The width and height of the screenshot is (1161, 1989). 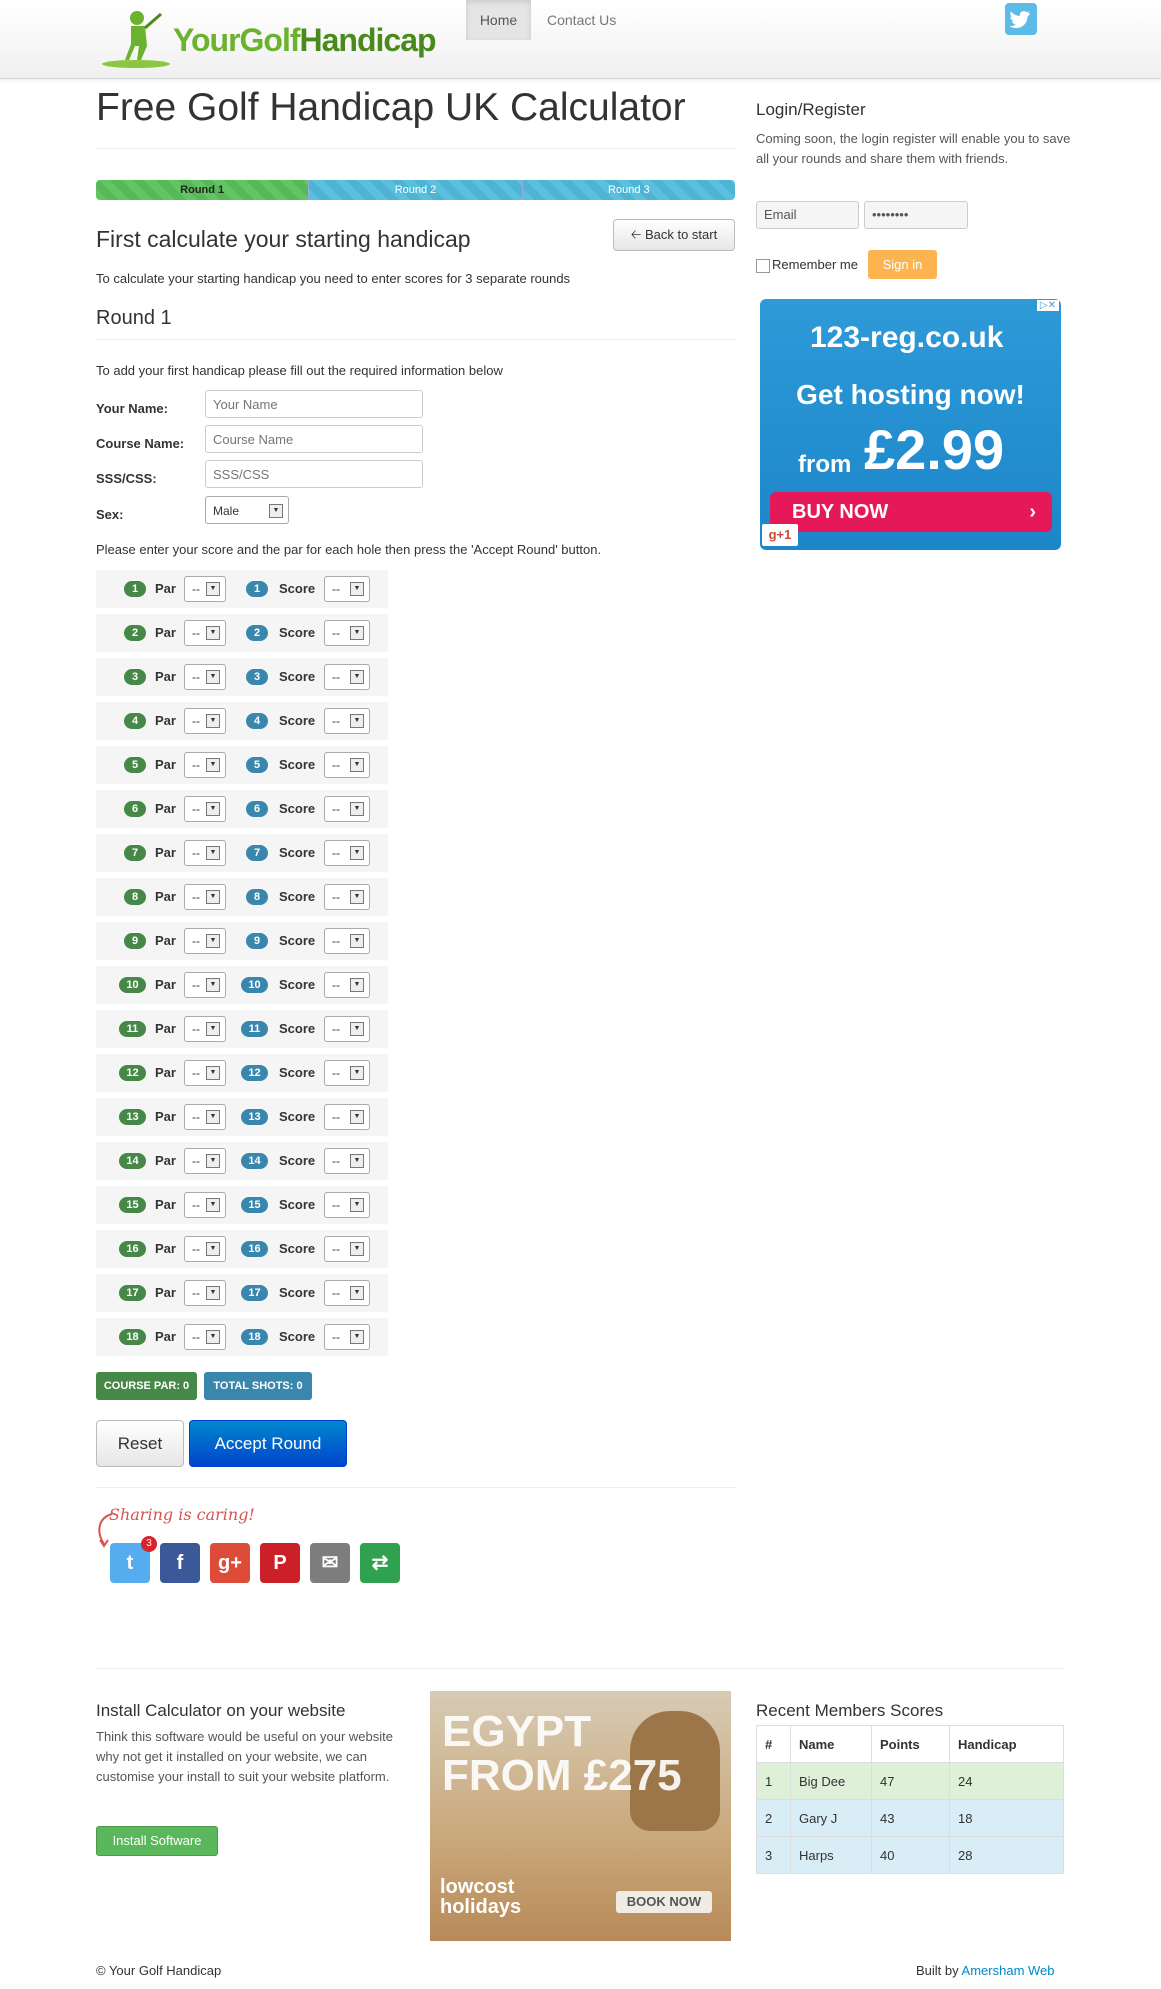 I want to click on google-plus-icon: g+, so click(x=230, y=1563).